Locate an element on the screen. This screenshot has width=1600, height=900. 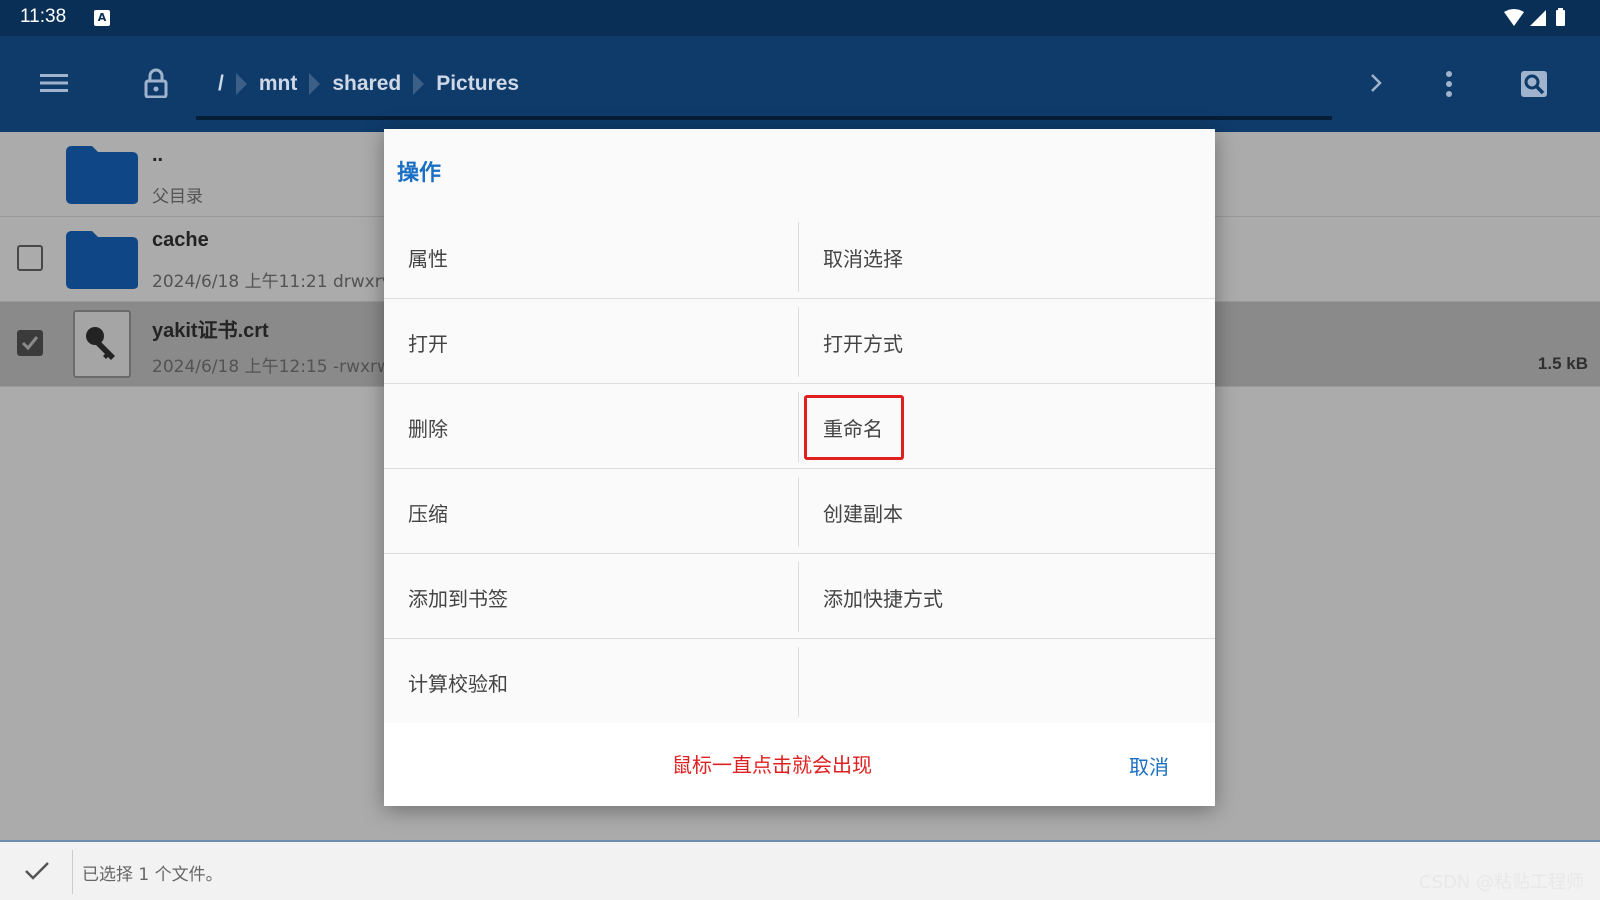
battery-icon is located at coordinates (1560, 18).